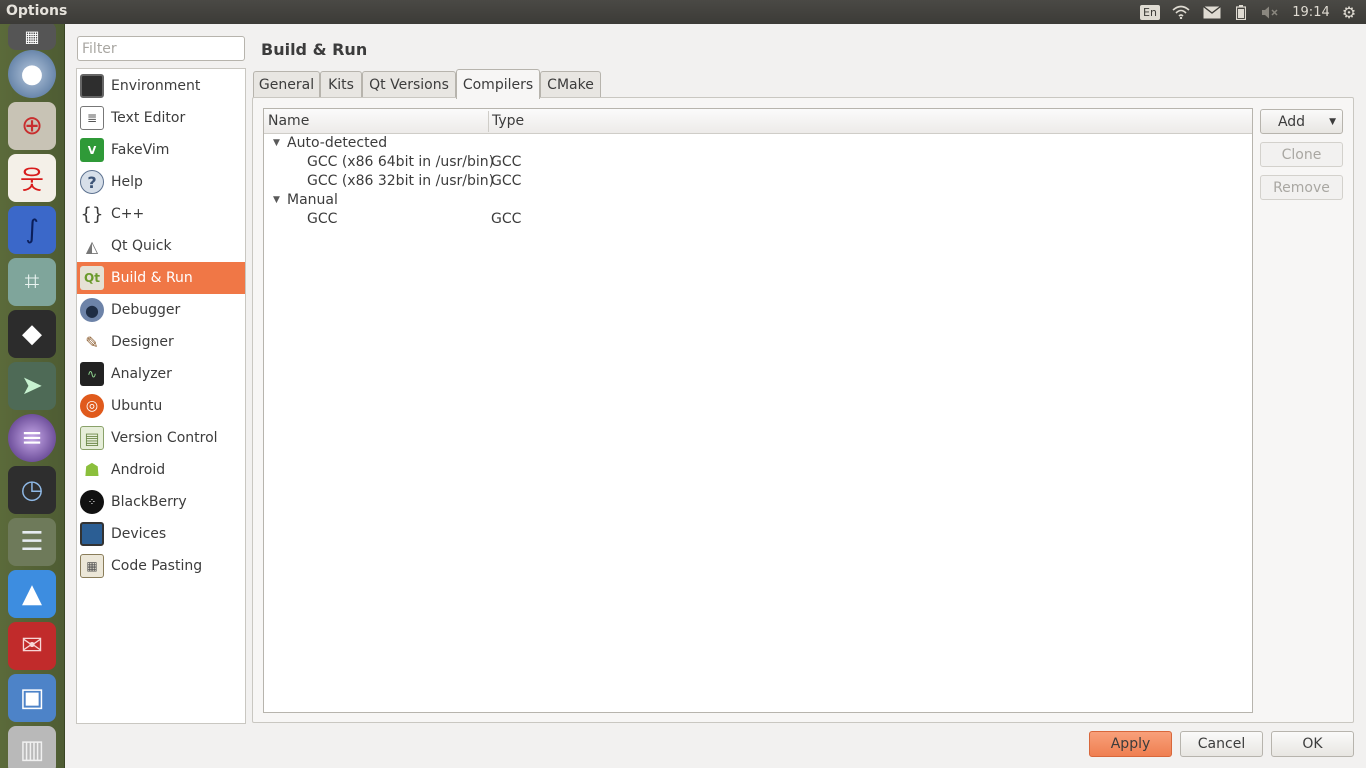 Image resolution: width=1366 pixels, height=768 pixels. I want to click on nav-item-label: FakeVim, so click(140, 150).